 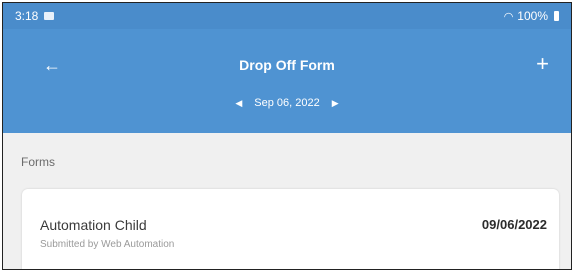 I want to click on status-right: ◠ 100%, so click(x=531, y=16).